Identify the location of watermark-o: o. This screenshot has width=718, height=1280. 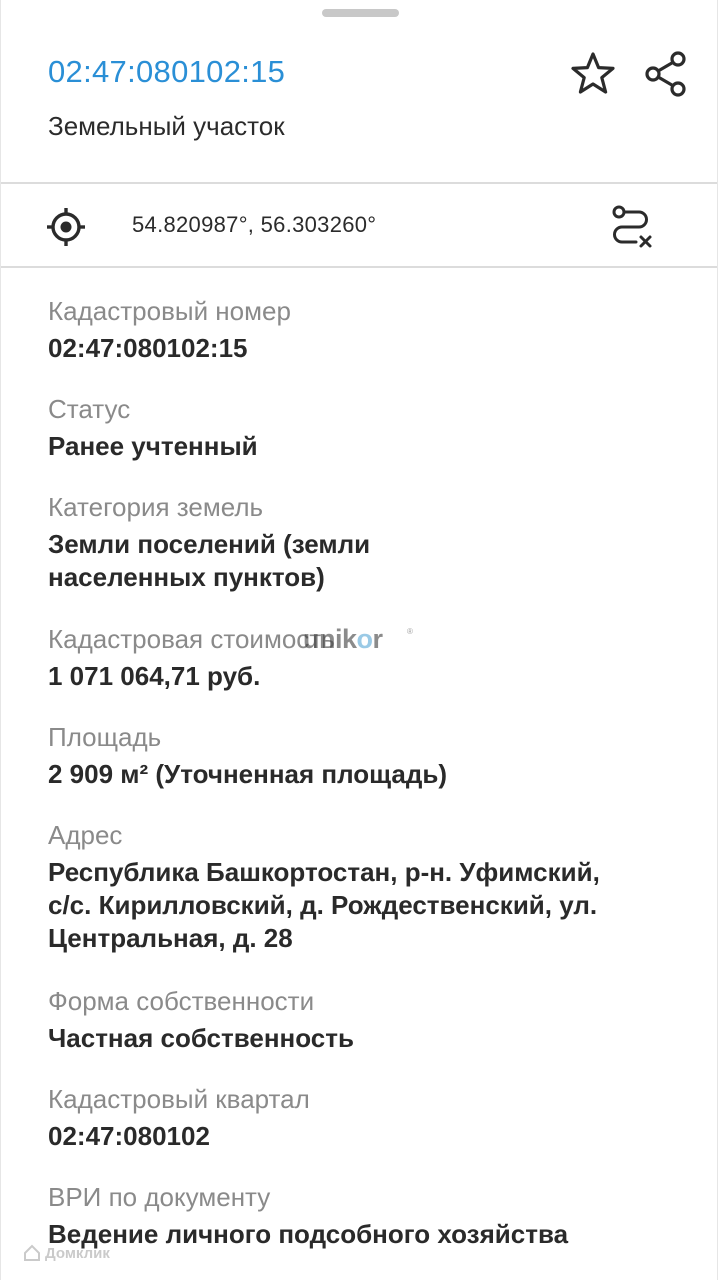
(365, 639).